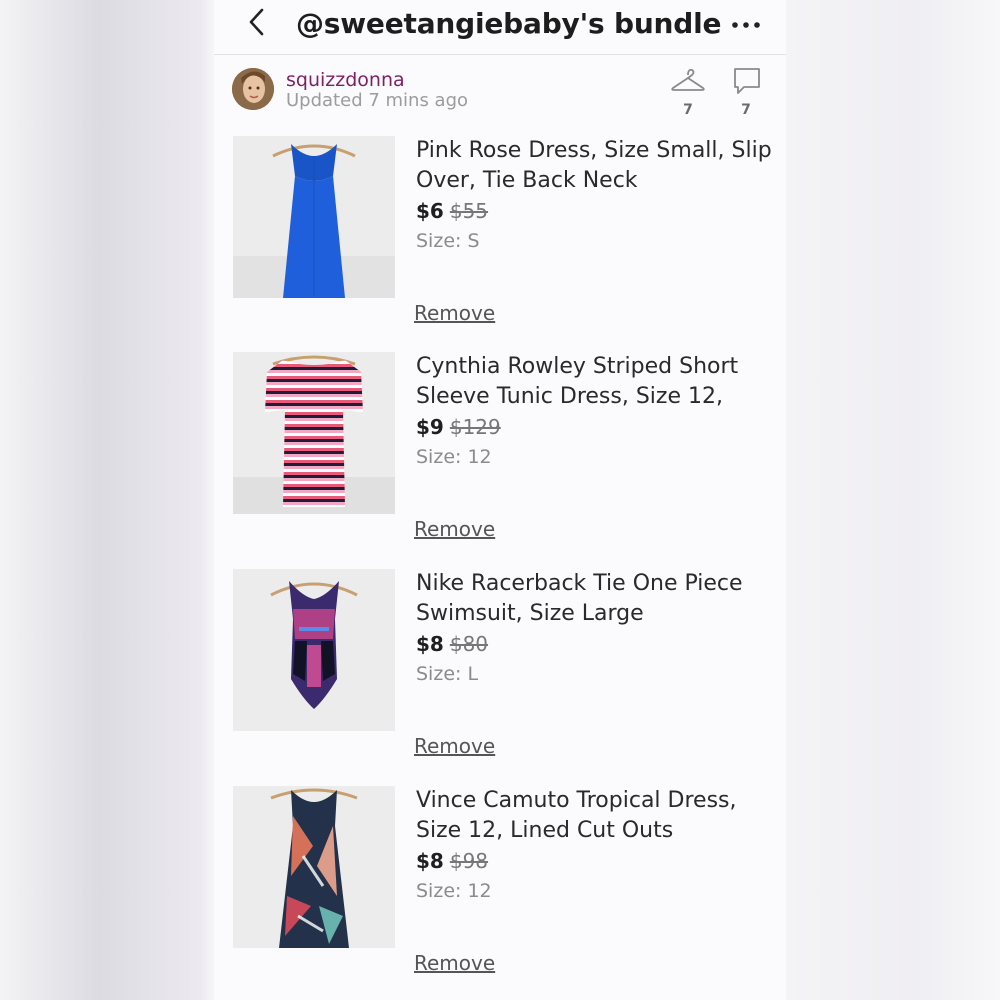  What do you see at coordinates (469, 644) in the screenshot?
I see `original-price: $80` at bounding box center [469, 644].